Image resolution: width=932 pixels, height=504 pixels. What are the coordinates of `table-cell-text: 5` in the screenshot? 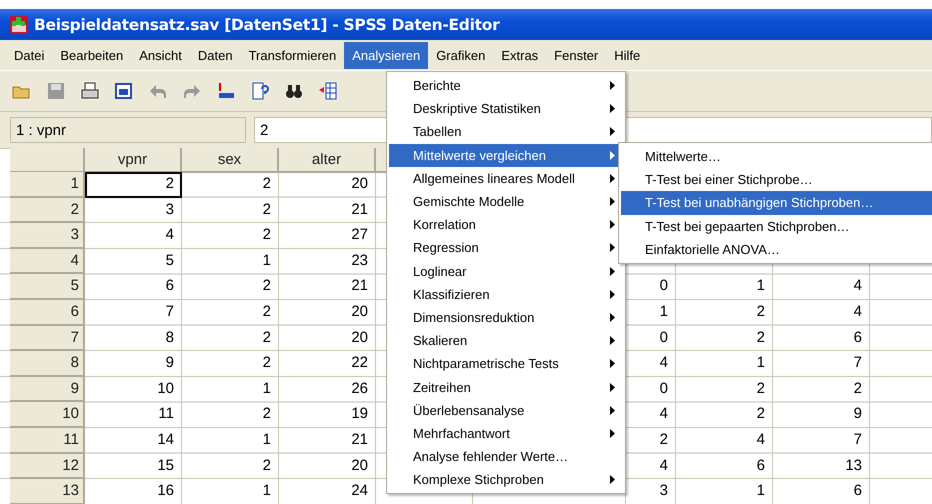 It's located at (169, 260).